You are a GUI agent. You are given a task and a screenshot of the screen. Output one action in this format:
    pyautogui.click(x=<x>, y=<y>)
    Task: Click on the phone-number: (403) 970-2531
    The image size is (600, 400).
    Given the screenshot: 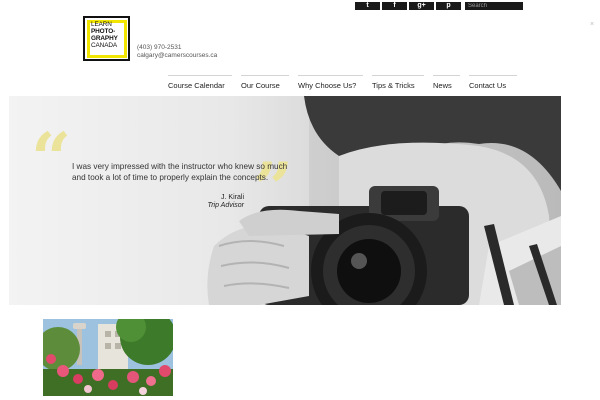 What is the action you would take?
    pyautogui.click(x=159, y=47)
    